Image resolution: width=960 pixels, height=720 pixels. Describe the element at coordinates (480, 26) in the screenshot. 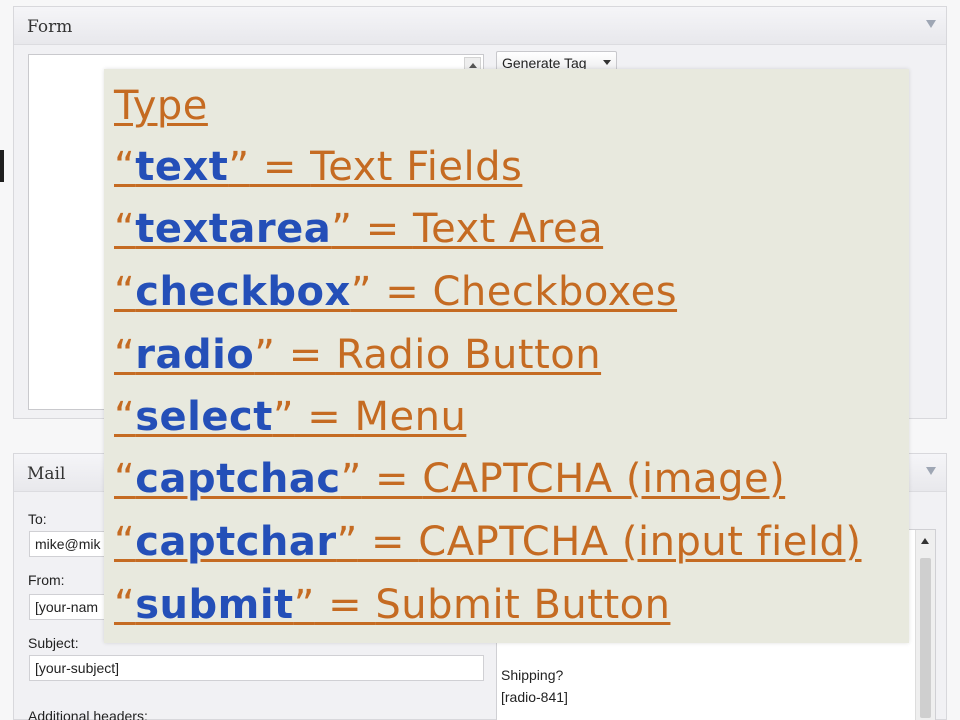

I see `form-panel-header: Form` at that location.